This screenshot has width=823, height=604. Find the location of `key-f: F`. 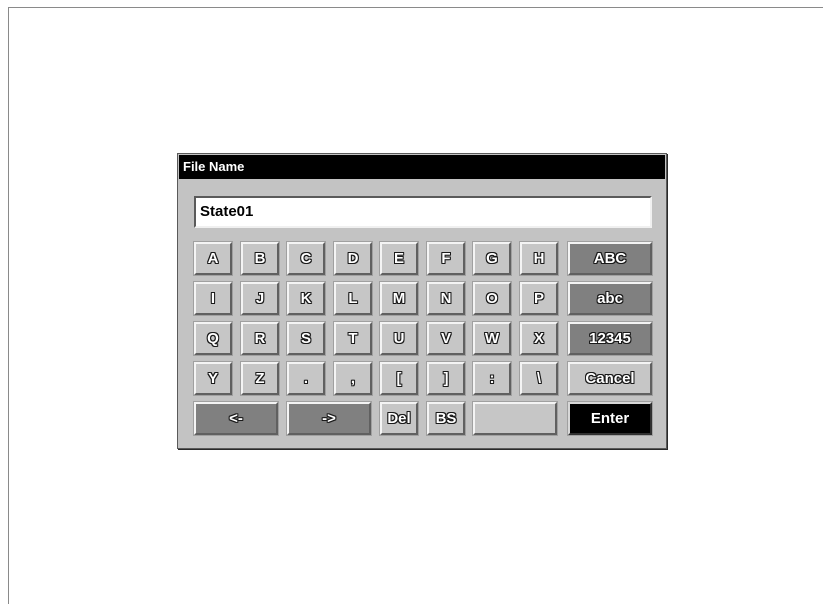

key-f: F is located at coordinates (446, 258).